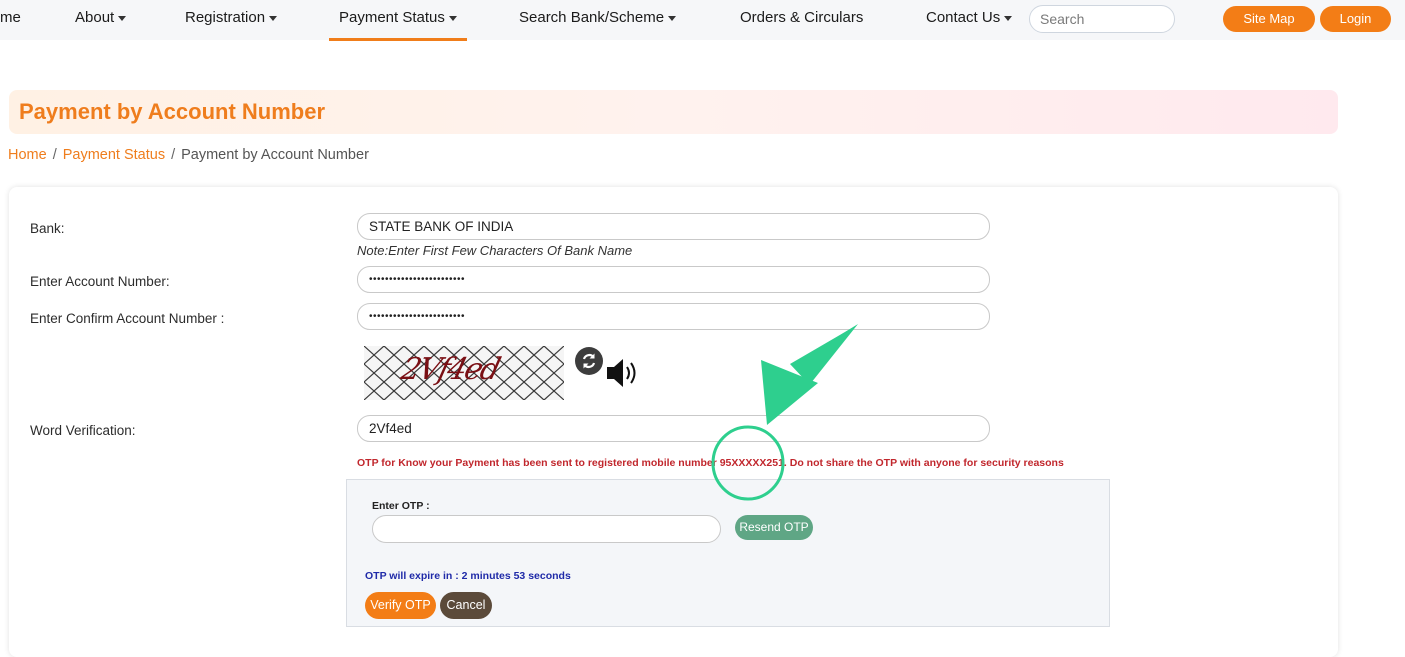 The image size is (1405, 657). I want to click on breadcrumb-home: Home, so click(27, 155).